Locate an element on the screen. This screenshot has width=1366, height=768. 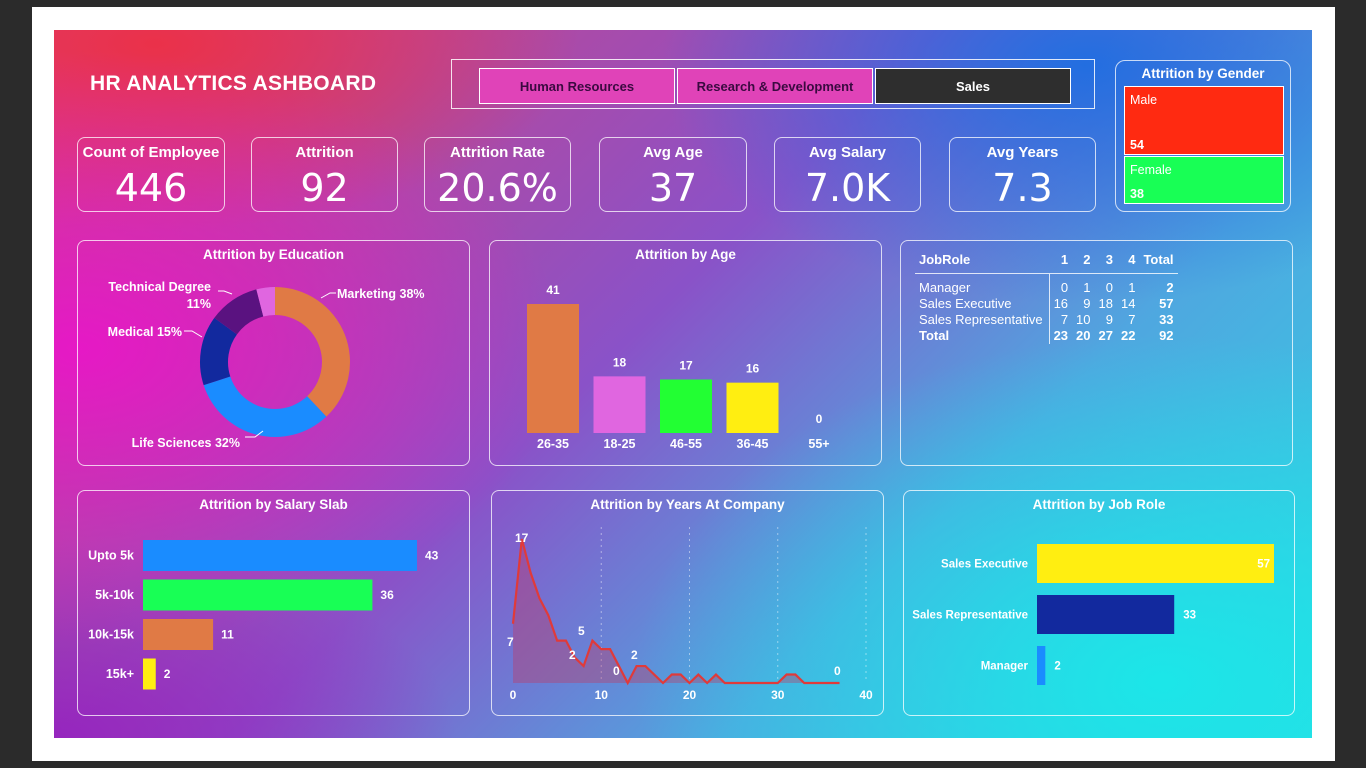
kpi-avg-salary: Avg Salary 7.0K is located at coordinates (847, 174).